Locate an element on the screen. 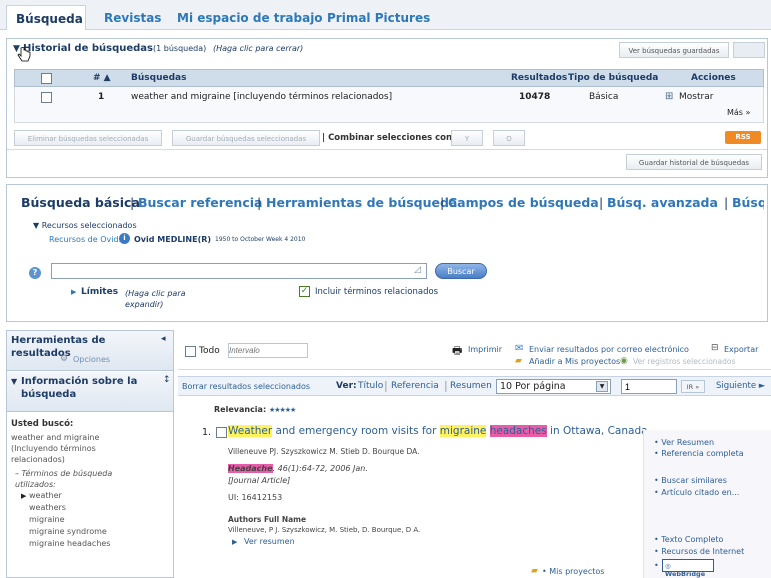 This screenshot has height=578, width=771. tab-multifield-search: Búsq. multicampo is located at coordinates (748, 202).